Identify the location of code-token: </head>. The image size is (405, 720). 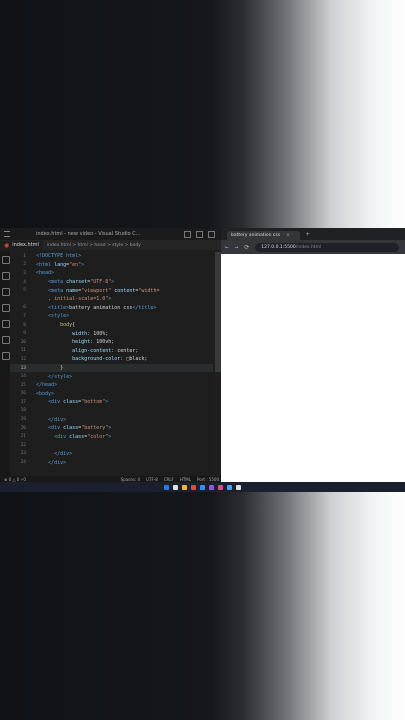
(47, 385).